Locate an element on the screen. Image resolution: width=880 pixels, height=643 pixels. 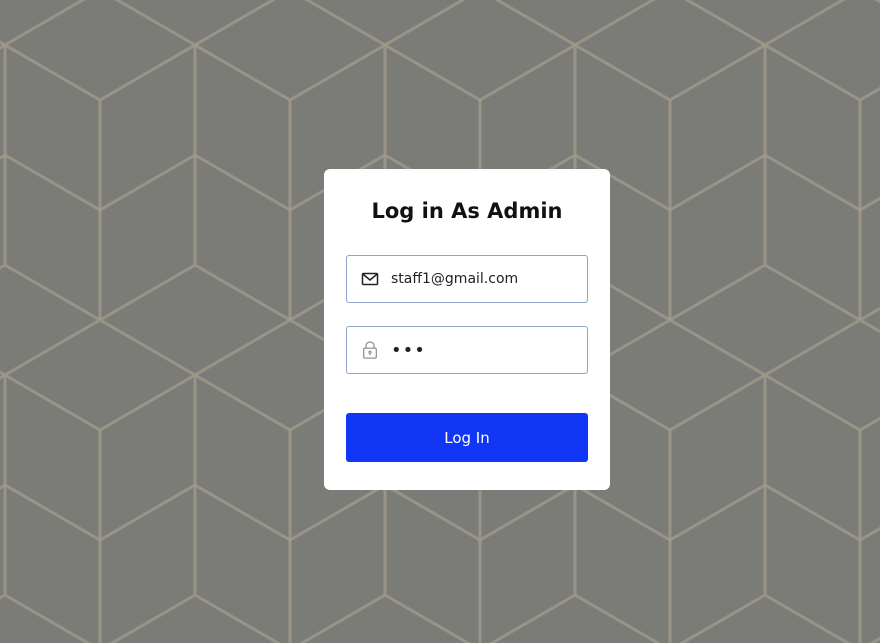
page-title: Log in As Admin is located at coordinates (467, 211).